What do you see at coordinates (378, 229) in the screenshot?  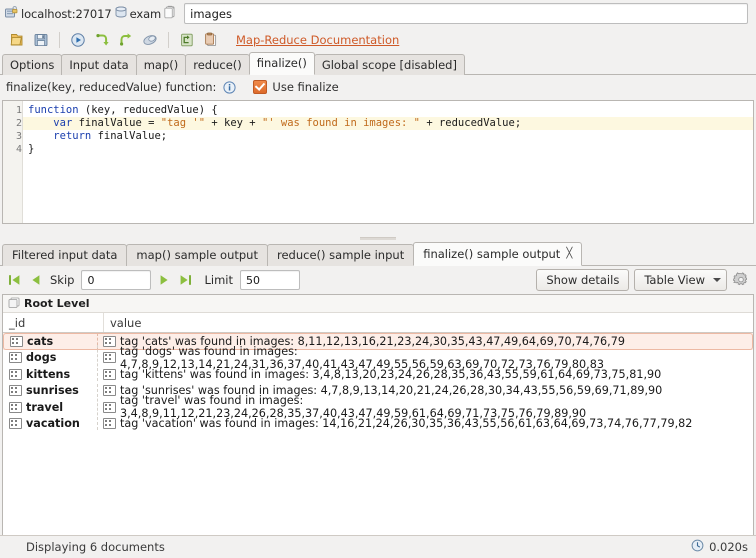 I see `editor-horizontal-scrollbar` at bounding box center [378, 229].